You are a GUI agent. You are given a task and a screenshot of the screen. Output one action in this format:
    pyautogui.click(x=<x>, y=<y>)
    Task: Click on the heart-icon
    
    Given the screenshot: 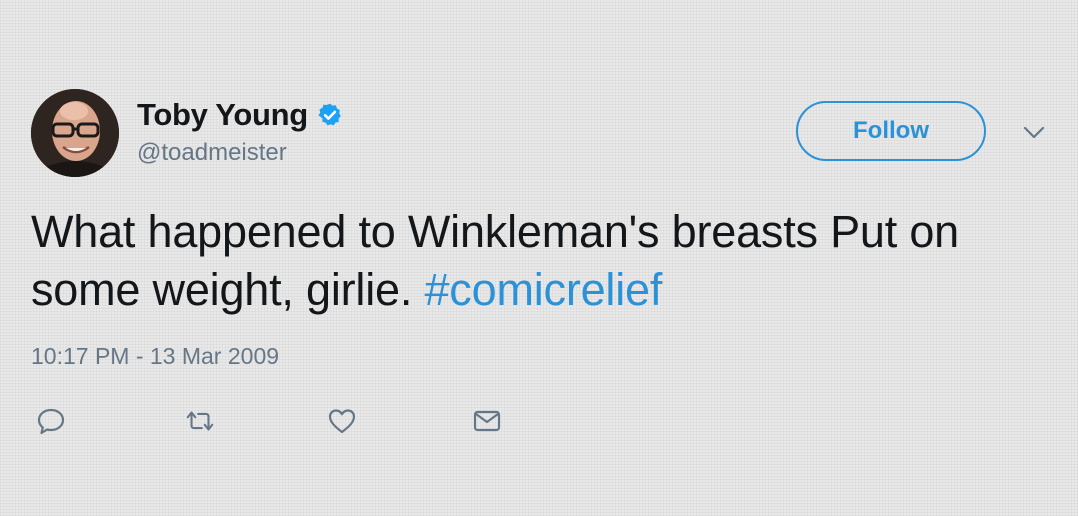 What is the action you would take?
    pyautogui.click(x=342, y=421)
    